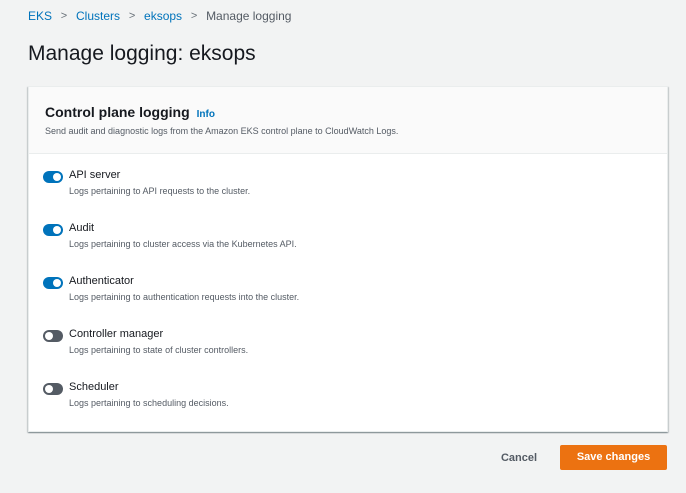  Describe the element at coordinates (40, 16) in the screenshot. I see `breadcrumb-eks: EKS` at that location.